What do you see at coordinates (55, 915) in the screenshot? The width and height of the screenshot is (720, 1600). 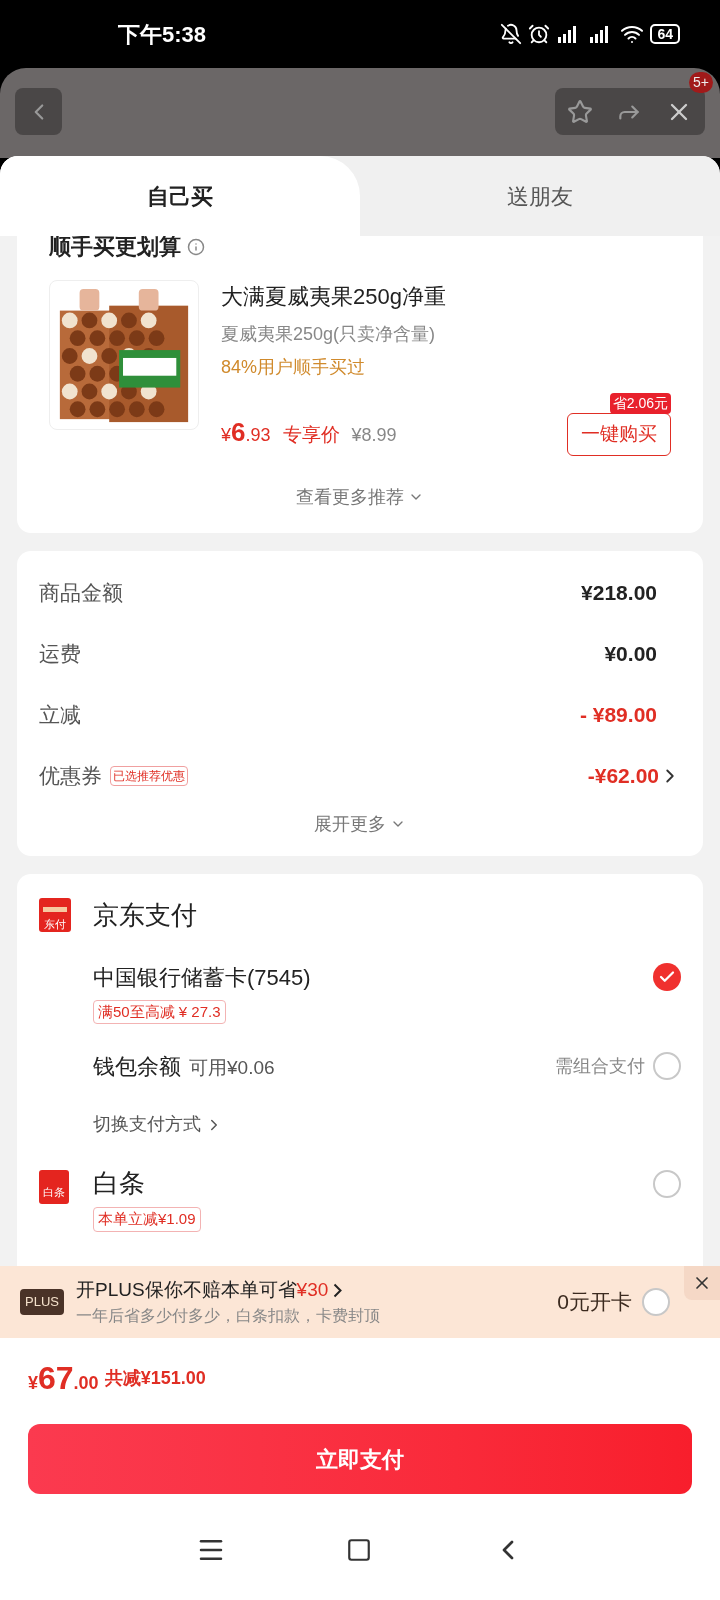 I see `jdpay-logo-icon: 东付` at bounding box center [55, 915].